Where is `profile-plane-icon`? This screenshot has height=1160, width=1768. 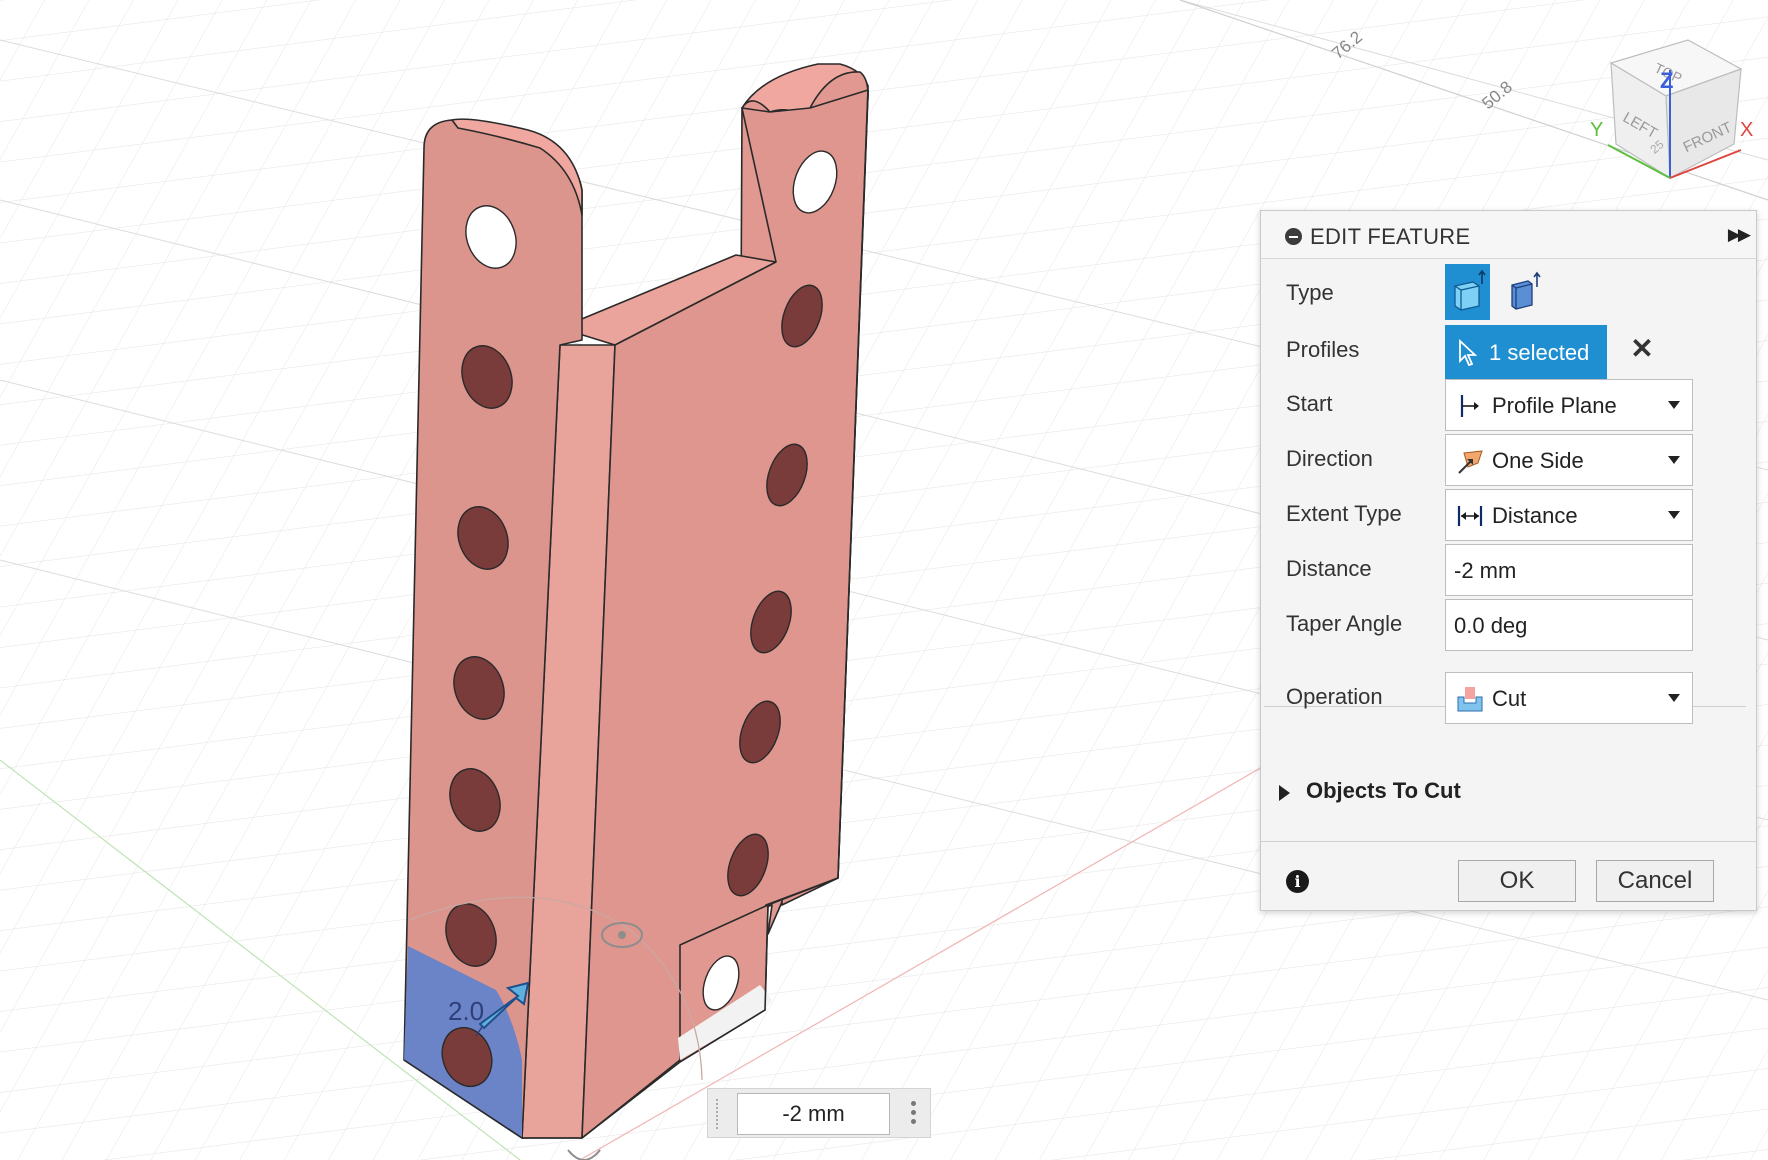
profile-plane-icon is located at coordinates (1469, 406).